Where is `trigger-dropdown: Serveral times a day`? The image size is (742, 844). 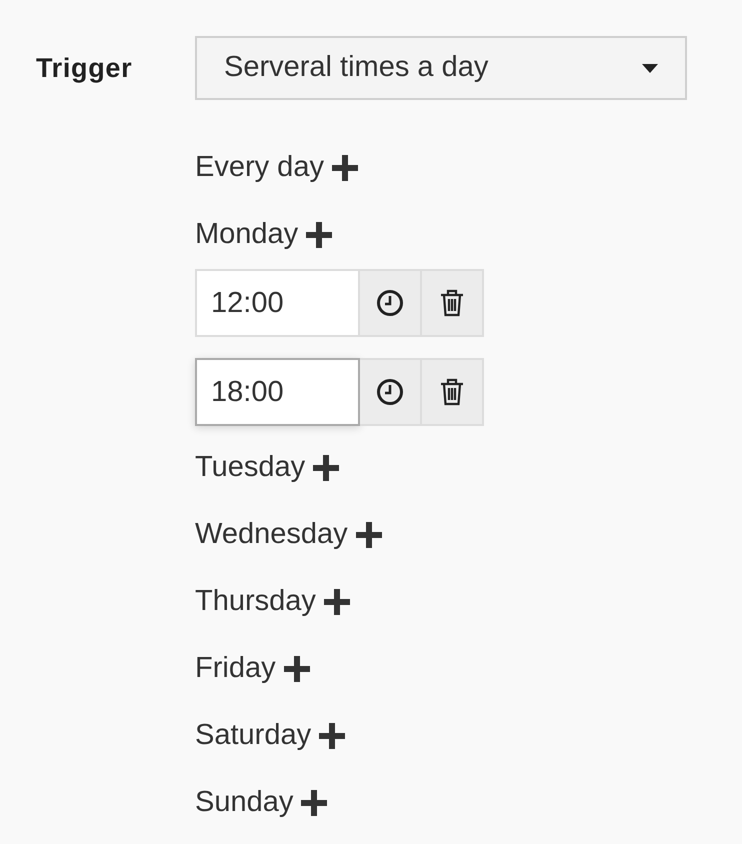
trigger-dropdown: Serveral times a day is located at coordinates (441, 68).